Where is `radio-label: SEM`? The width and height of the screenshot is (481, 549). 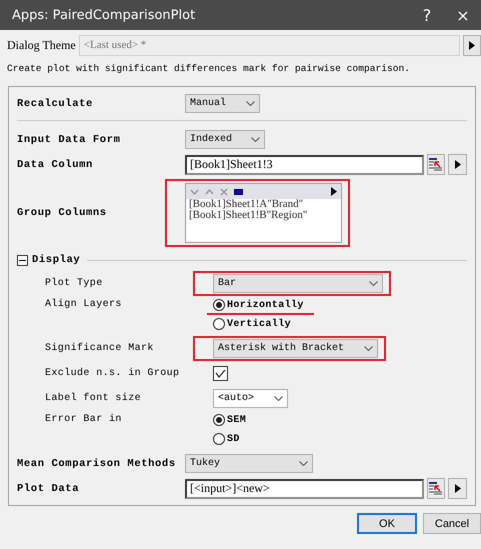 radio-label: SEM is located at coordinates (236, 420).